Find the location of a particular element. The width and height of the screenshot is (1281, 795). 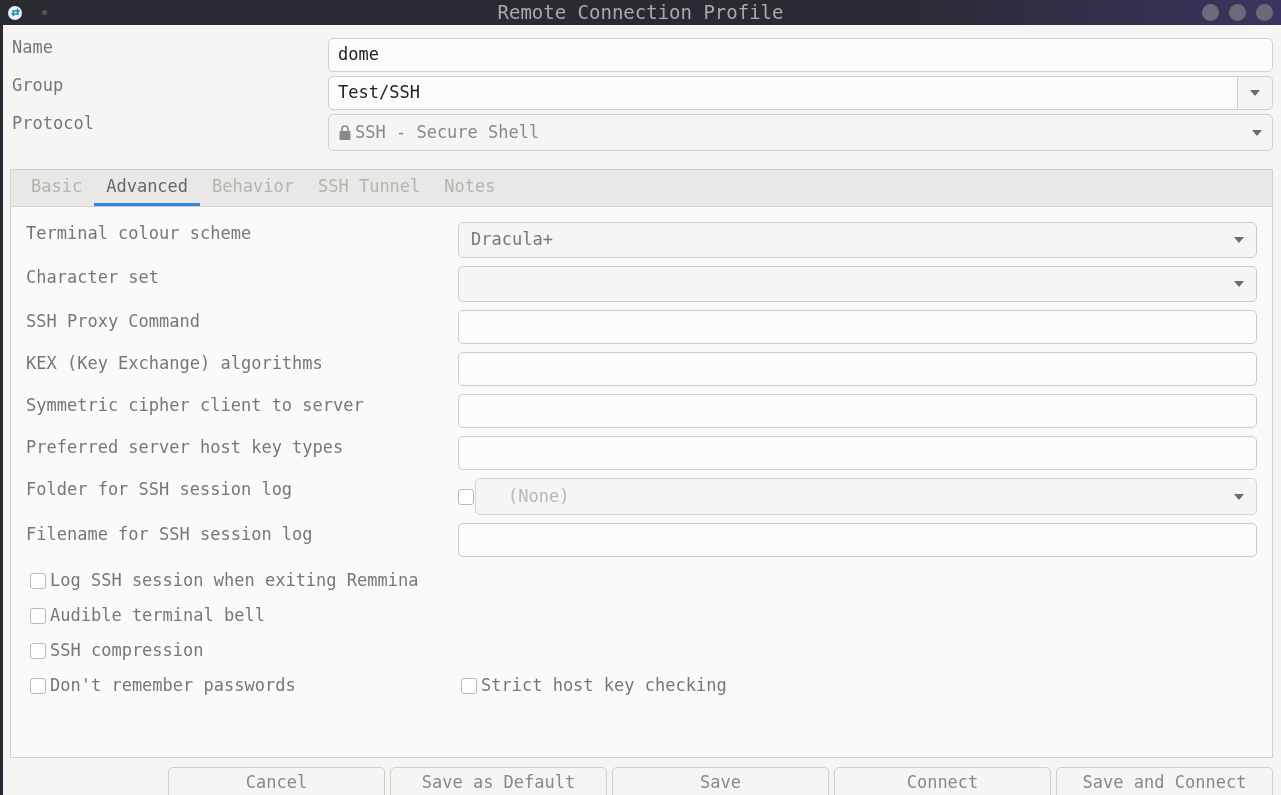

maximize-button is located at coordinates (1237, 12).